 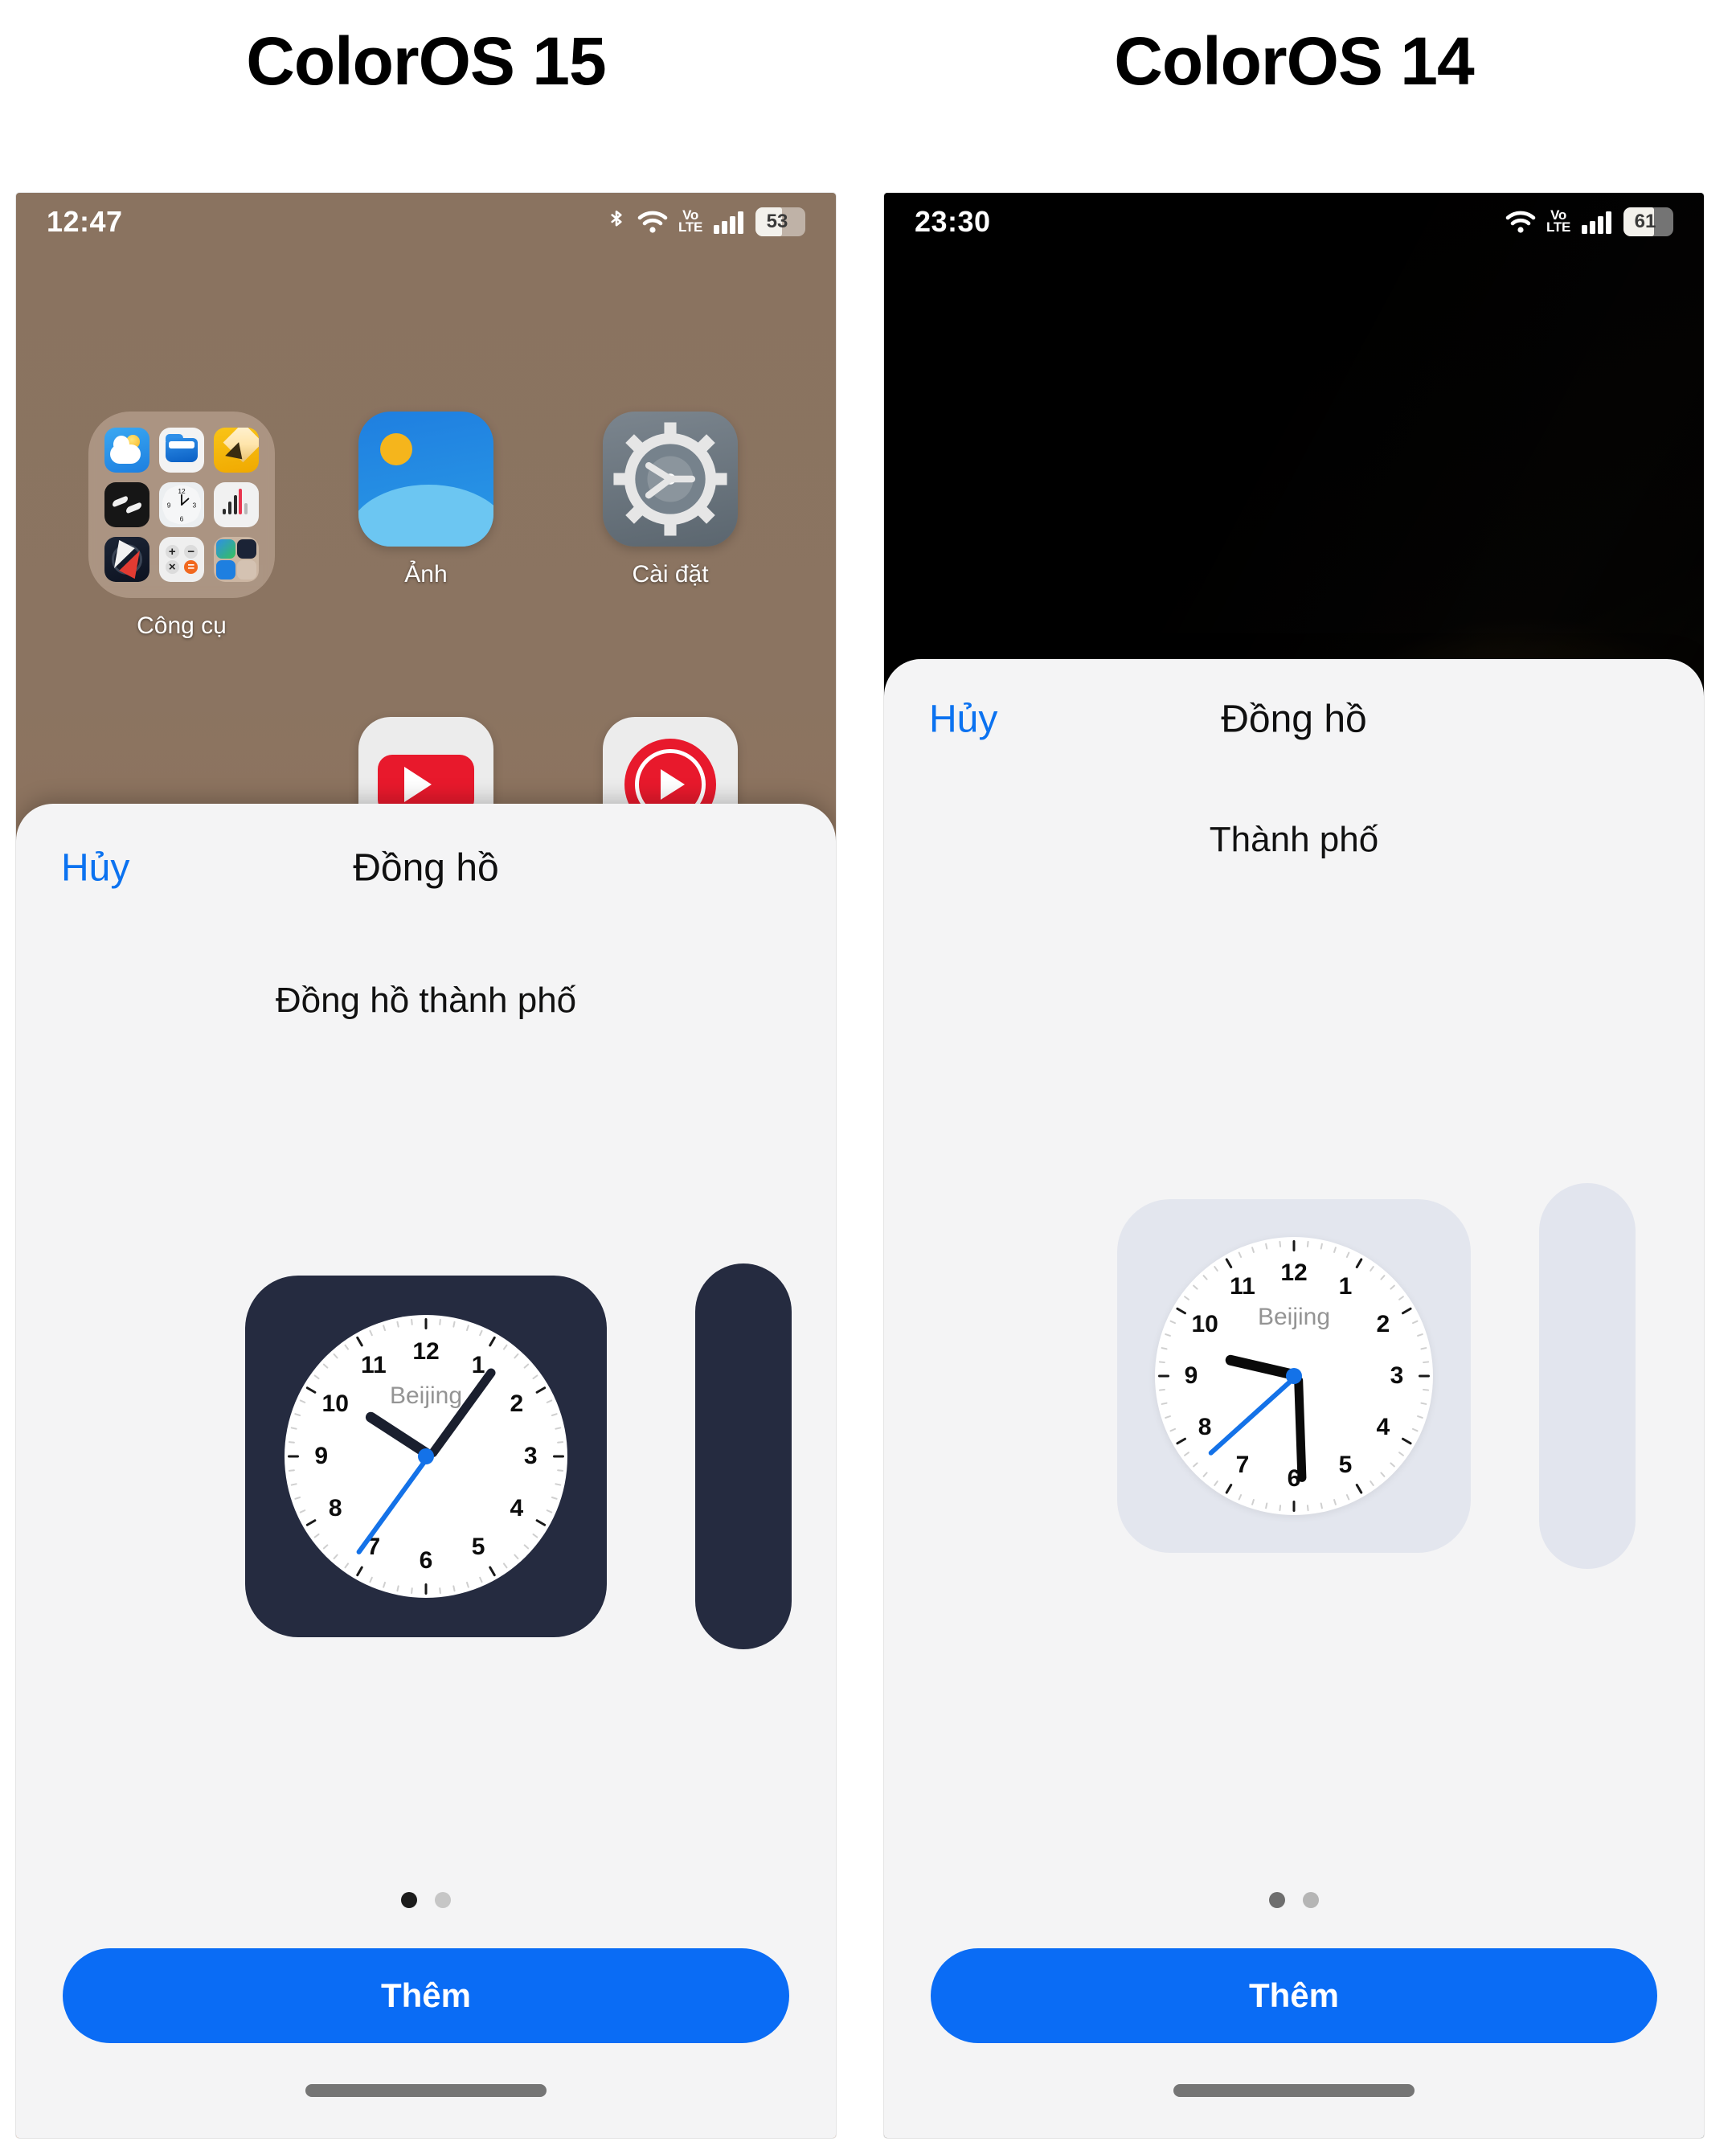 I want to click on signal-icon, so click(x=1597, y=222).